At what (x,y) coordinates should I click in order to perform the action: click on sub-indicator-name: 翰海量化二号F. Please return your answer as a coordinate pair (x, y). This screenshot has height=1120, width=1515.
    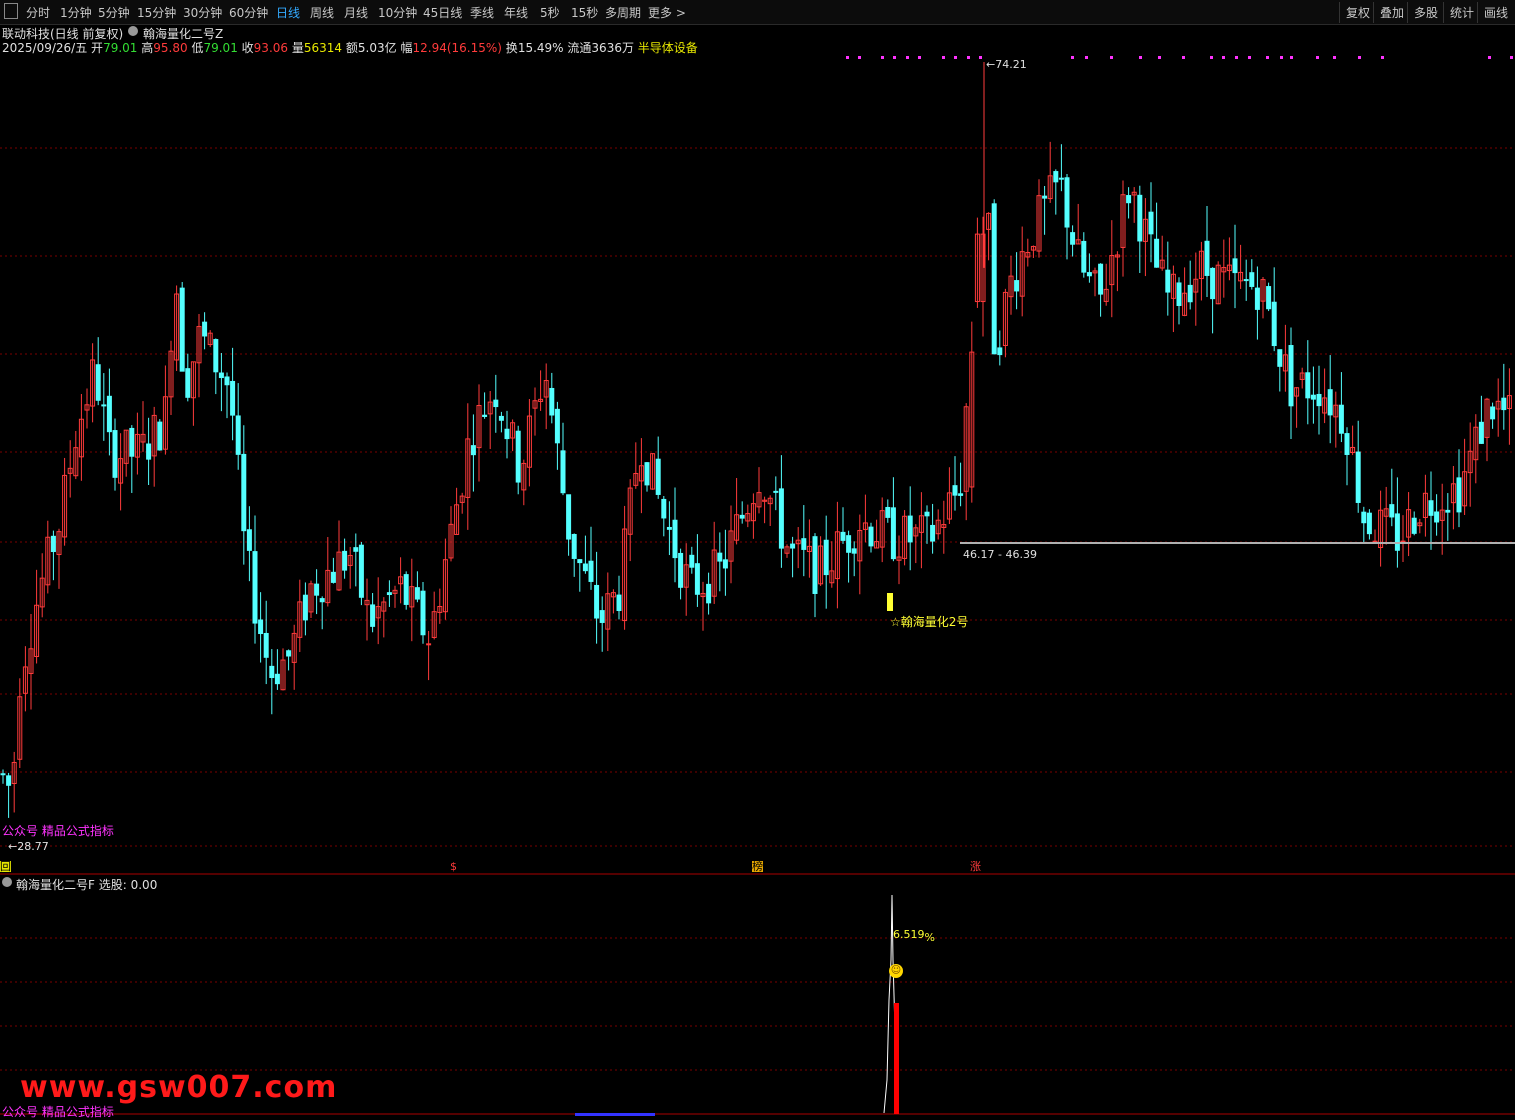
    Looking at the image, I should click on (55, 885).